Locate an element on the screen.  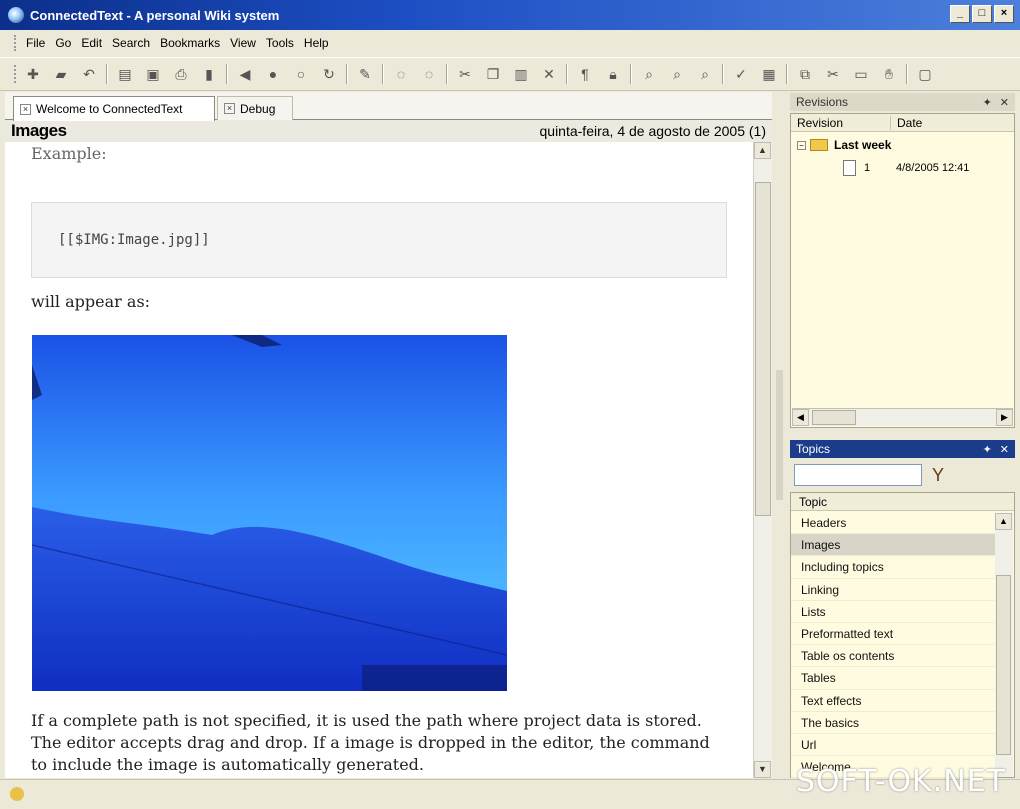
topics-header: Topic is located at coordinates (902, 502).